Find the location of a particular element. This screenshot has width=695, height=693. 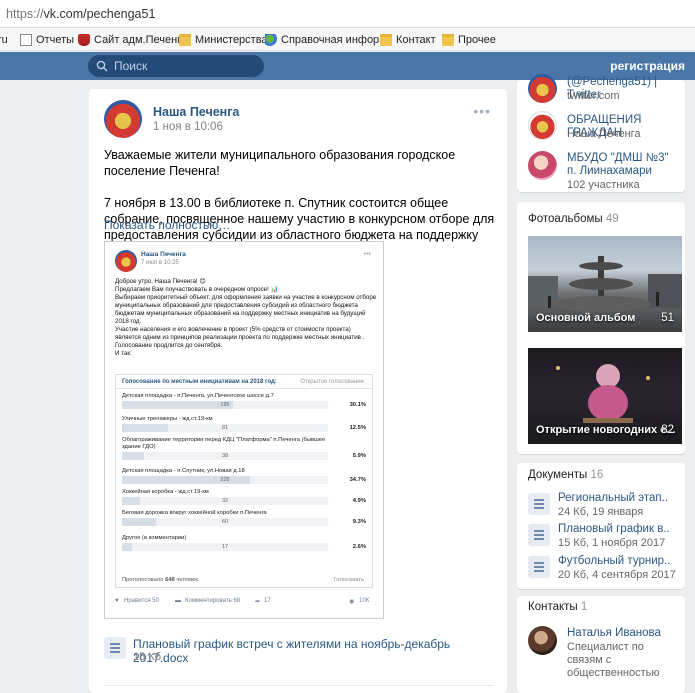

page-icon is located at coordinates (26, 40).